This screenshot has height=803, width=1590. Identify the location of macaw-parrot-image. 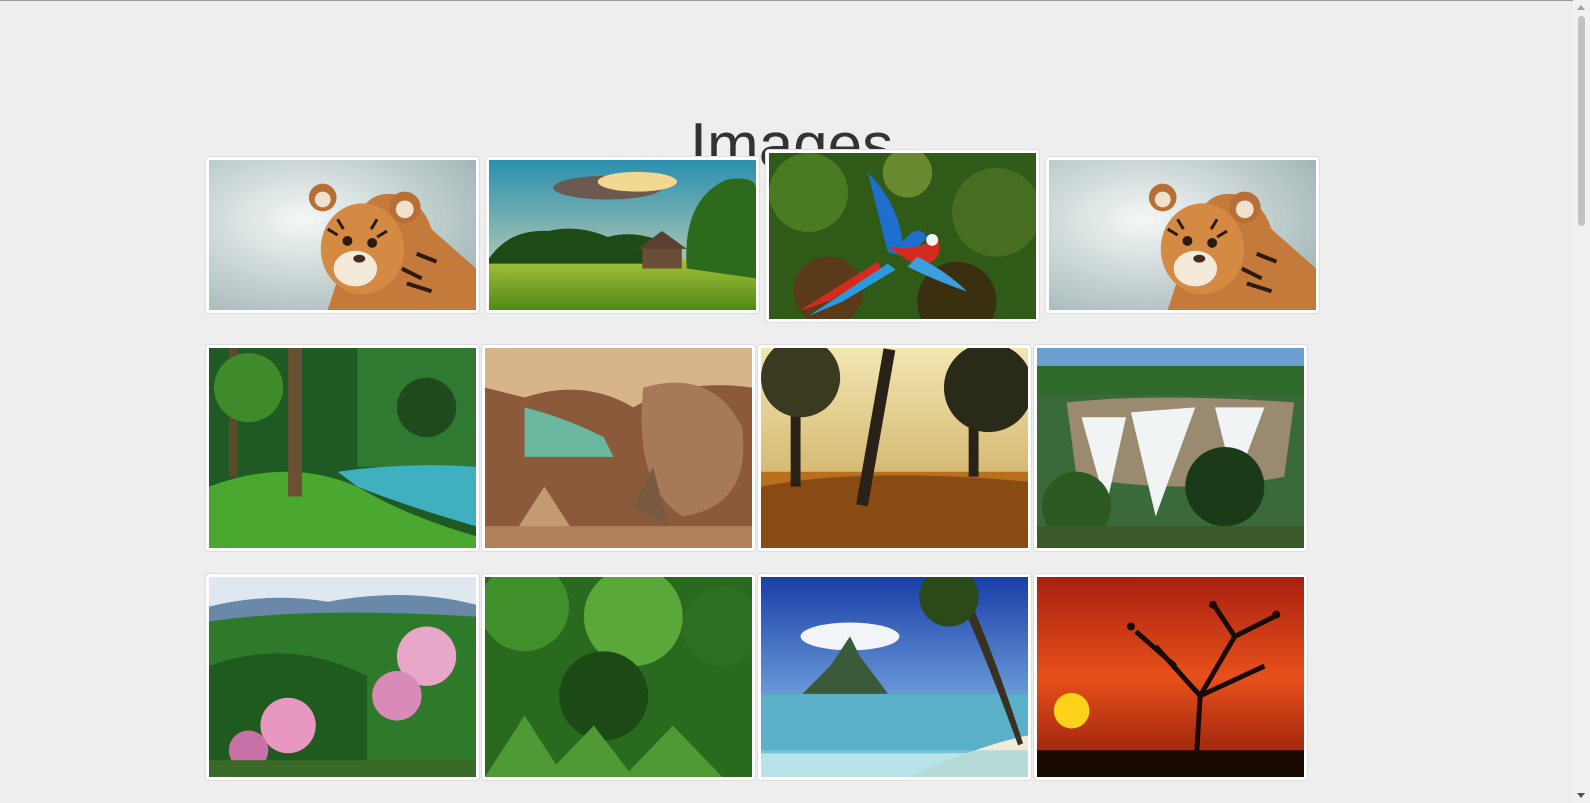
(902, 236).